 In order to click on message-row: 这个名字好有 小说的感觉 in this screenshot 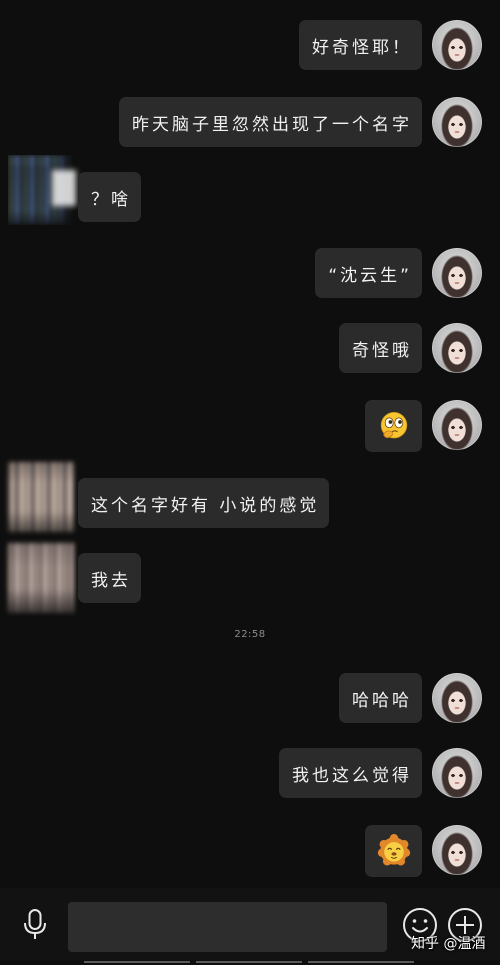, I will do `click(250, 497)`.